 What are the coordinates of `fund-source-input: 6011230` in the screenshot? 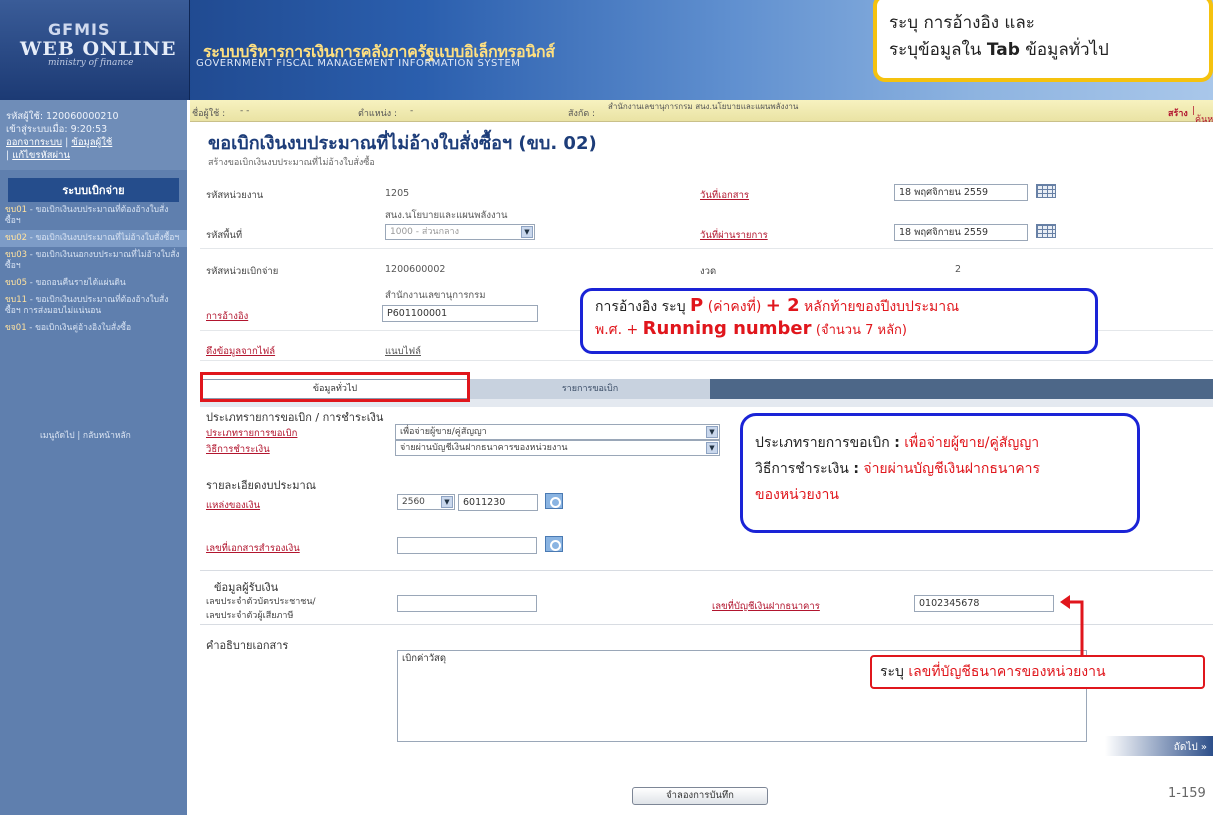 It's located at (498, 502).